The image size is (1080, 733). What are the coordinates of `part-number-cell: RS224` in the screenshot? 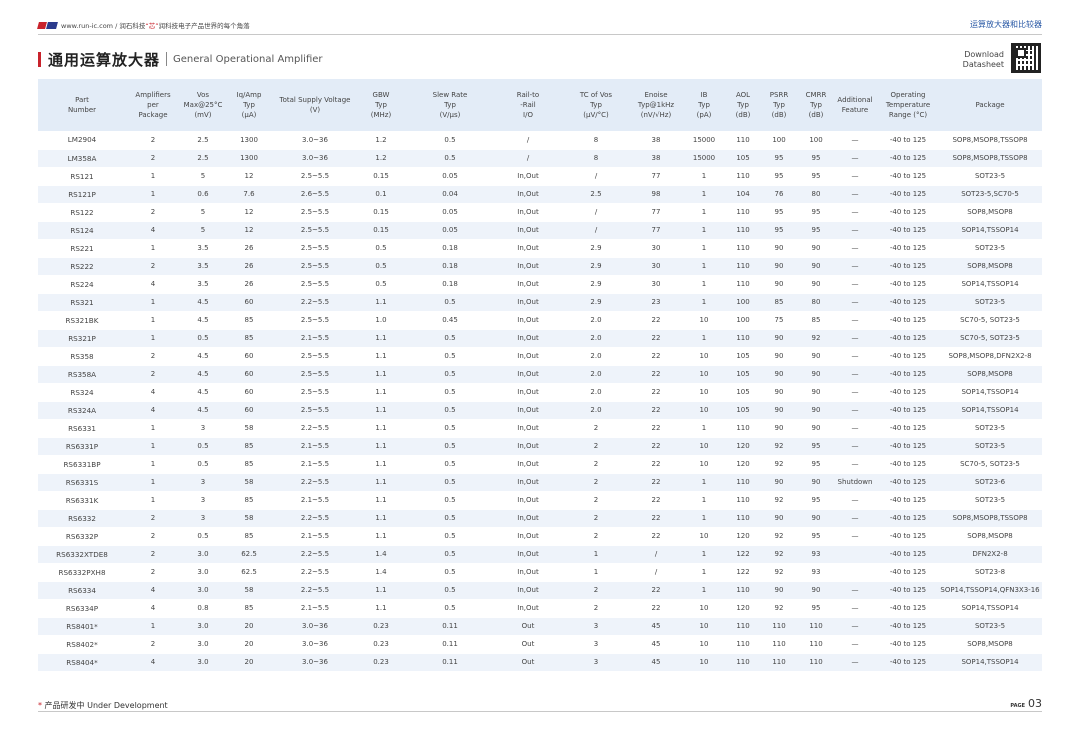 It's located at (82, 284).